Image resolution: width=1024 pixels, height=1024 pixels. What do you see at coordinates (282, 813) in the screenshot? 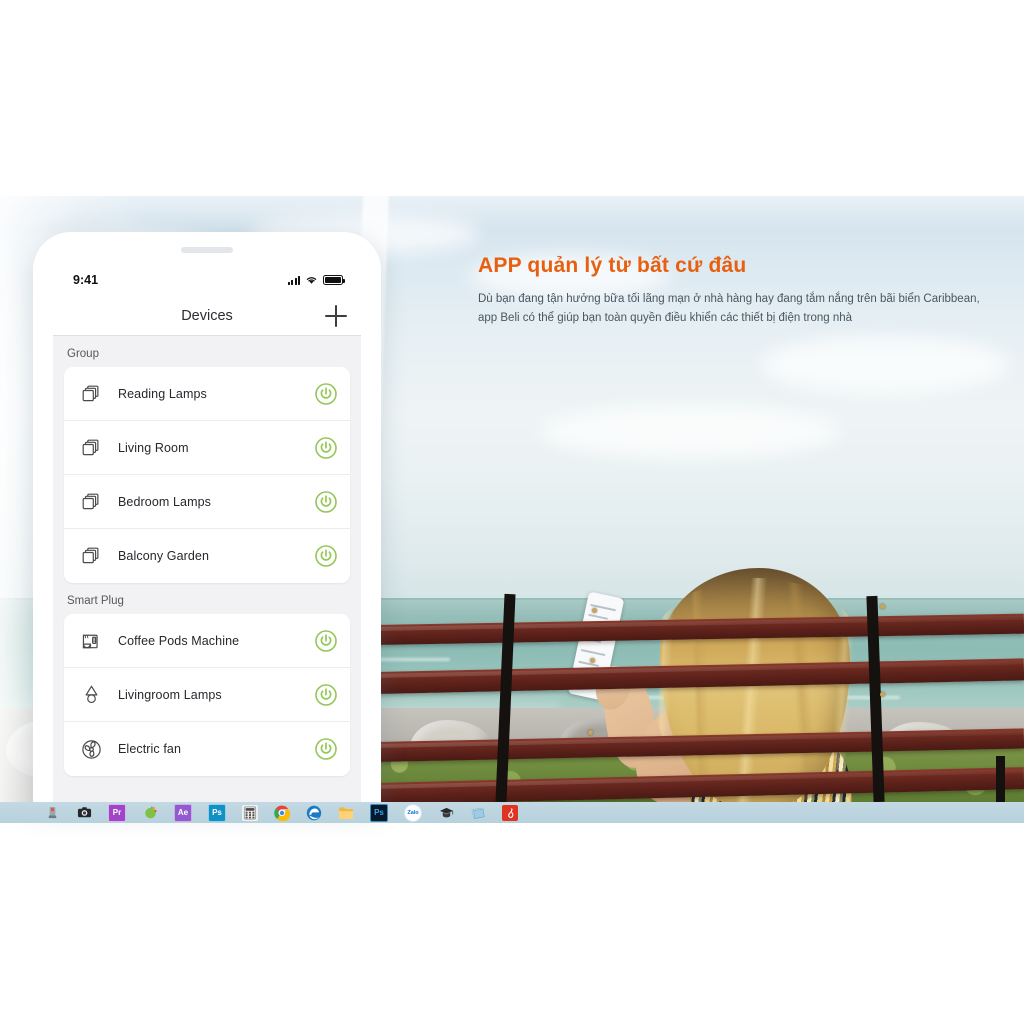
I see `google-chrome-icon` at bounding box center [282, 813].